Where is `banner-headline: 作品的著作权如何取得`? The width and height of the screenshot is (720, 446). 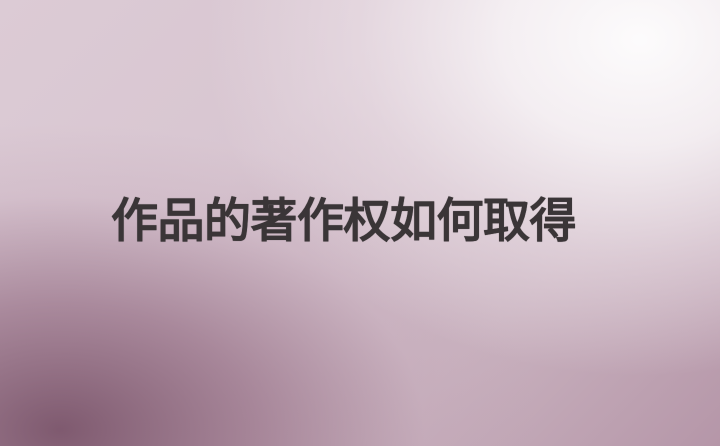 banner-headline: 作品的著作权如何取得 is located at coordinates (344, 221).